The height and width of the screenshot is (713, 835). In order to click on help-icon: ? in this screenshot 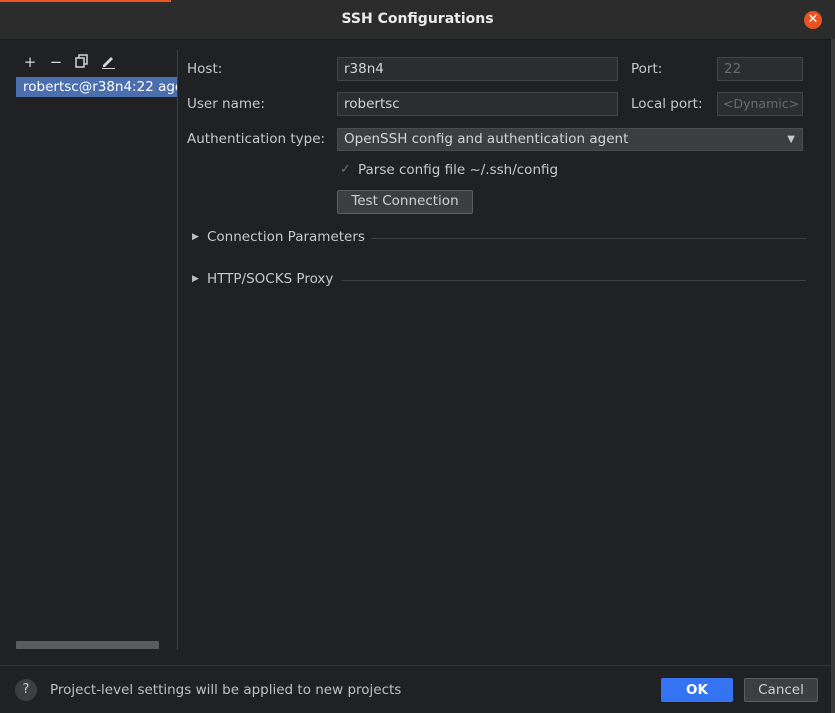, I will do `click(26, 690)`.